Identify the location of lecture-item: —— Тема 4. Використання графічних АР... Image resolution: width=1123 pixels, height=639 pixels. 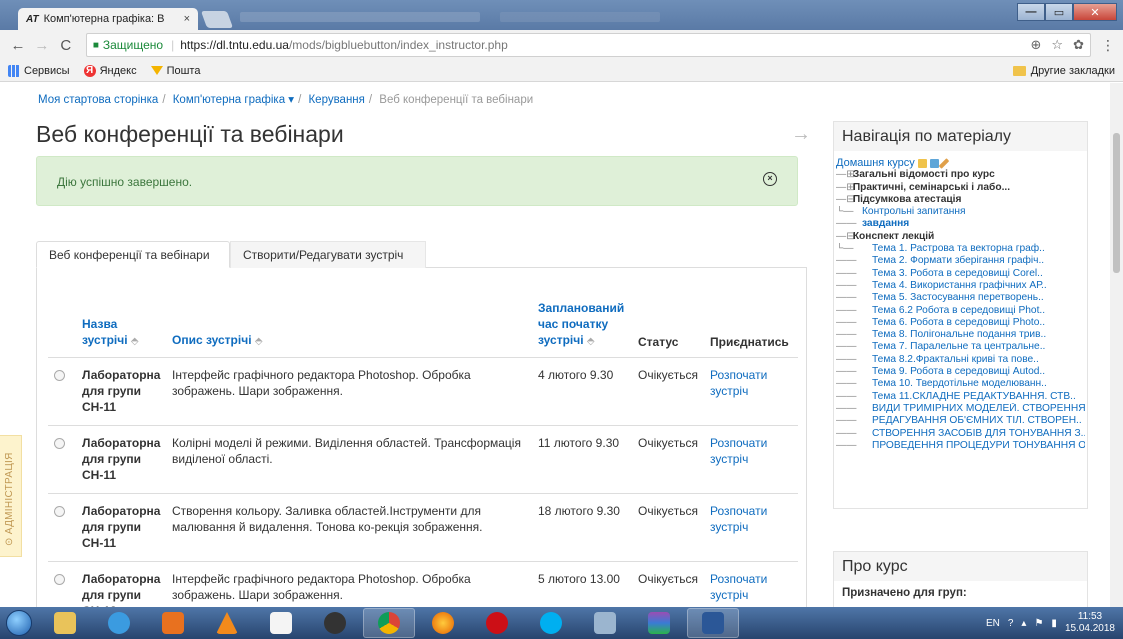
(960, 286).